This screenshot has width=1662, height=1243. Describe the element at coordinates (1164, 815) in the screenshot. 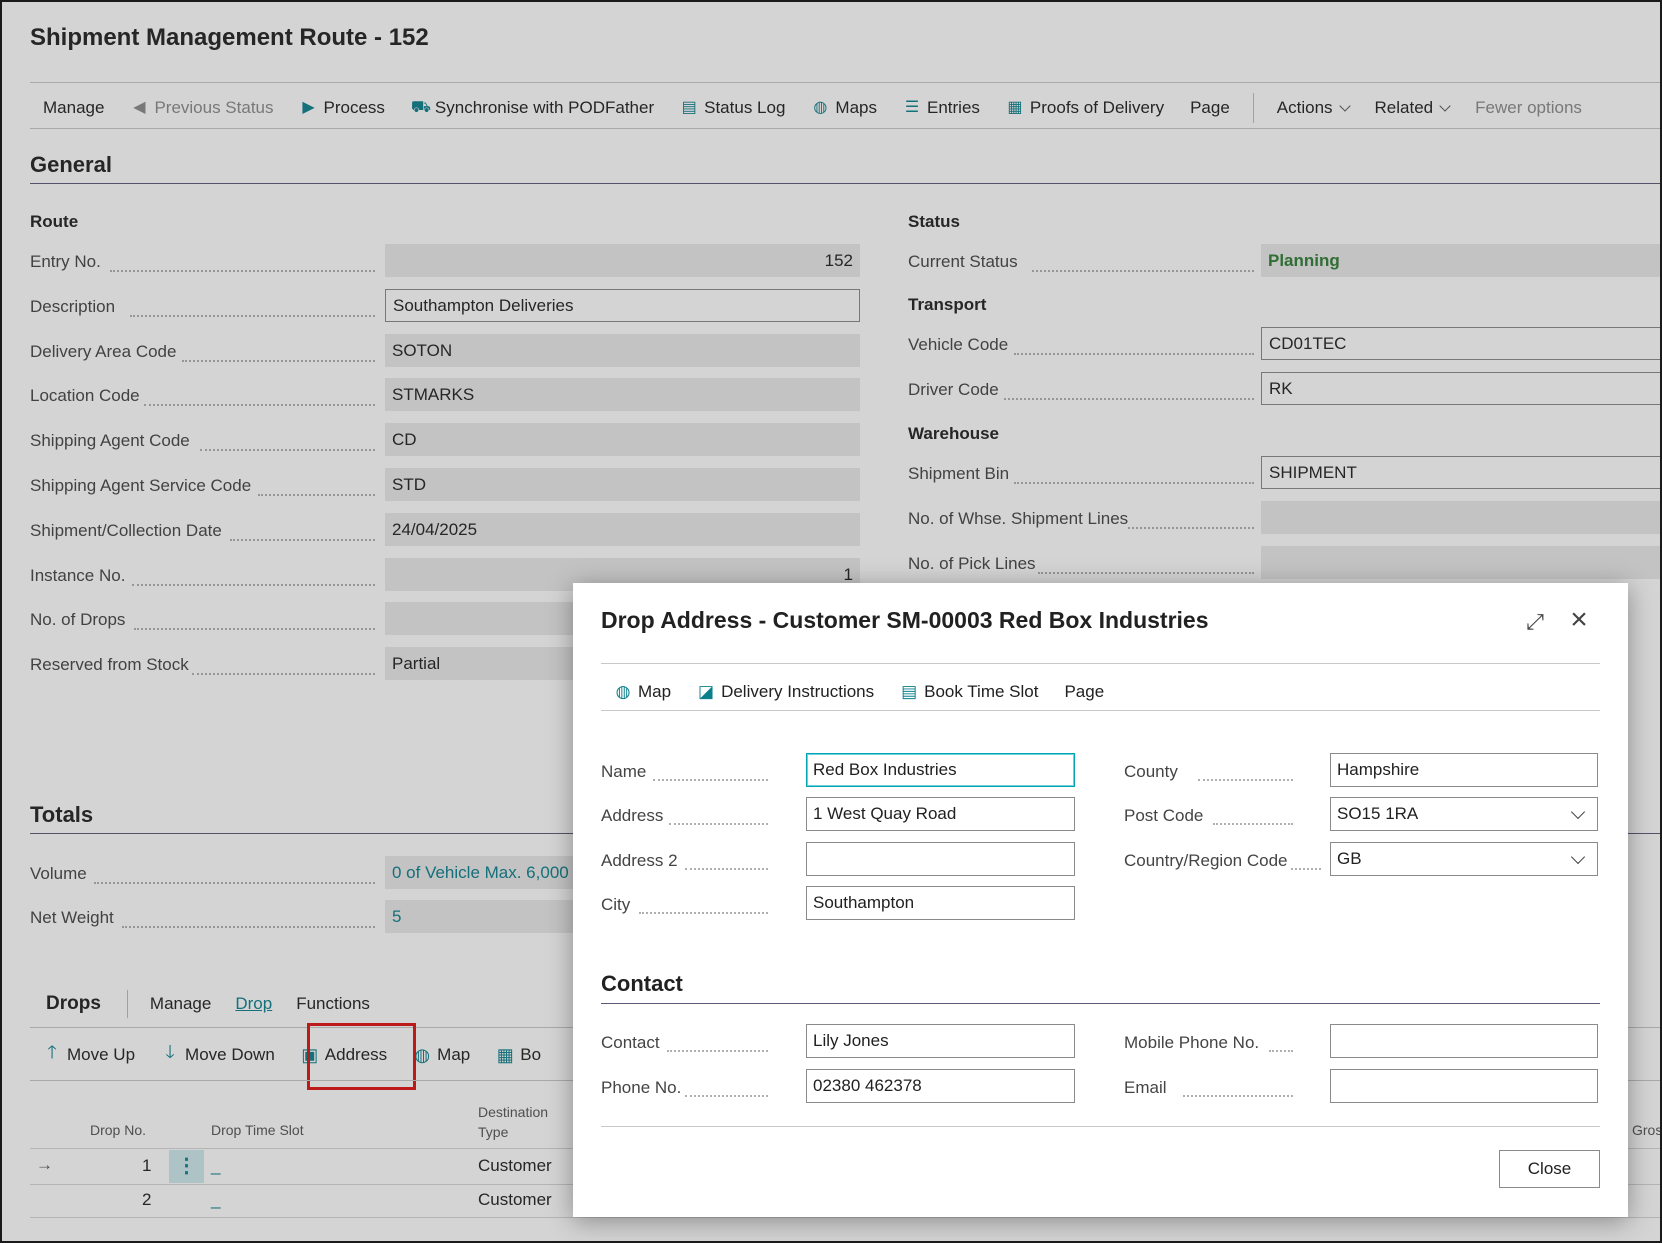

I see `post-code-label: Post Code` at that location.